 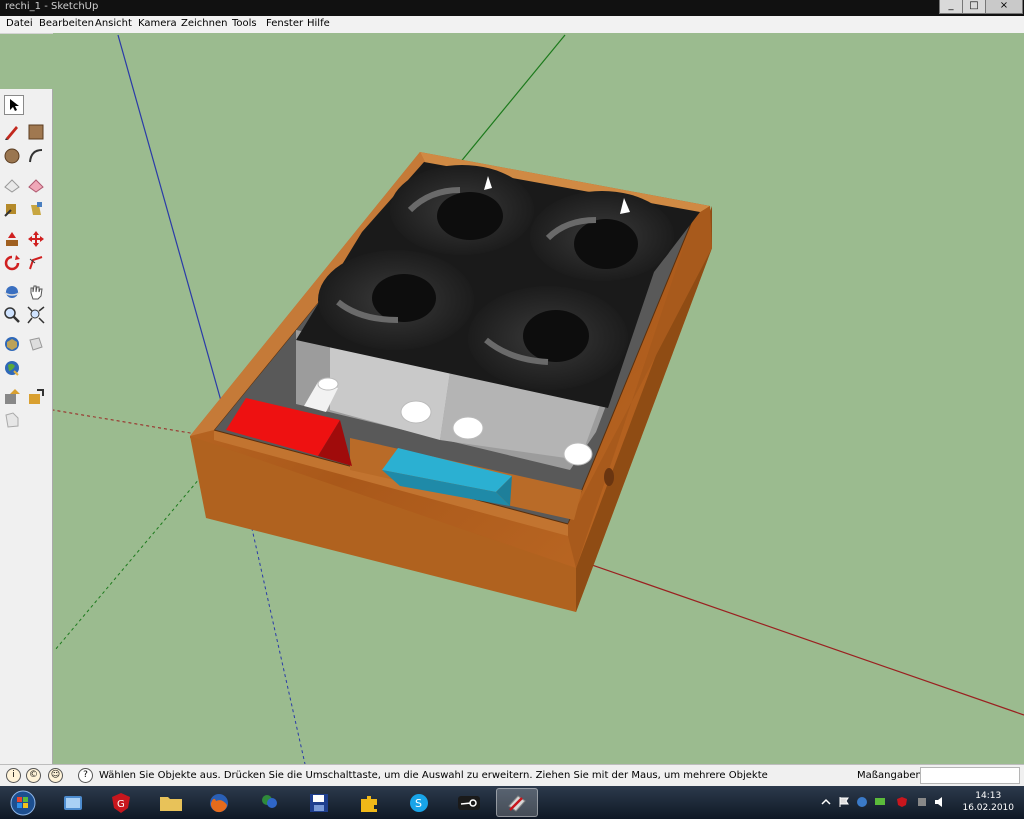 What do you see at coordinates (609, 477) in the screenshot?
I see `cable-hole` at bounding box center [609, 477].